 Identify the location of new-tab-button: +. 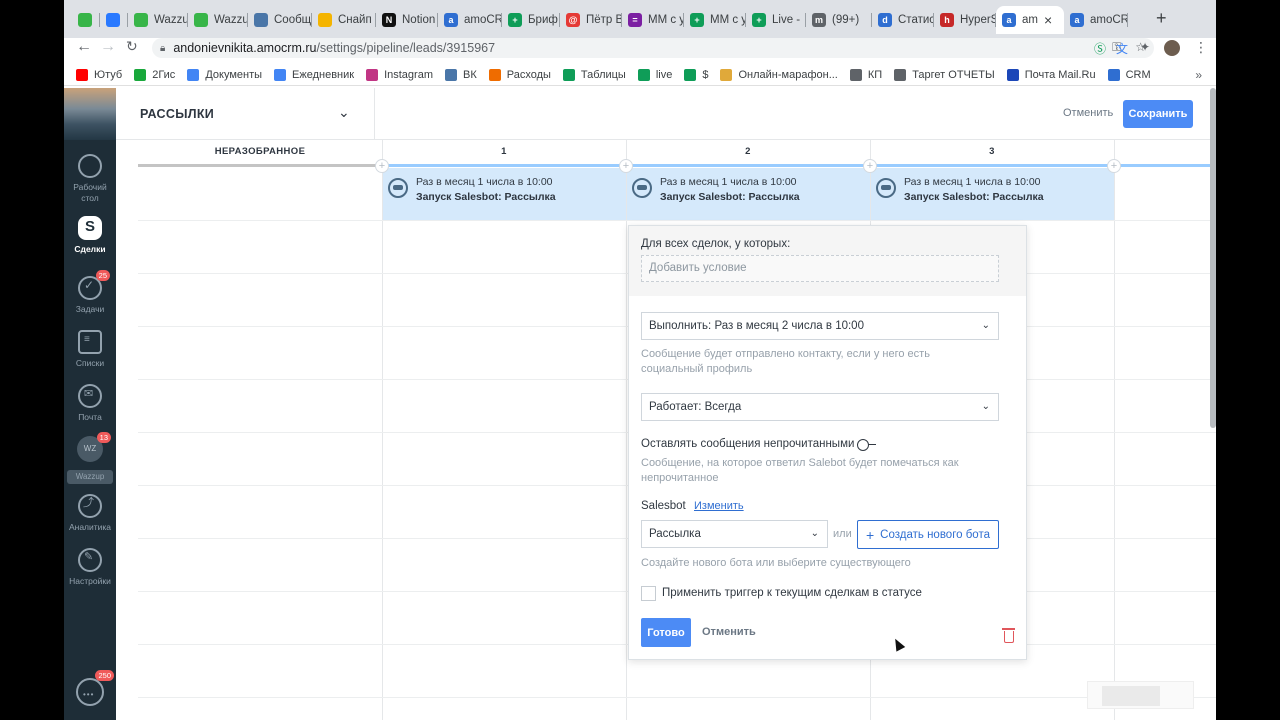
(1161, 18).